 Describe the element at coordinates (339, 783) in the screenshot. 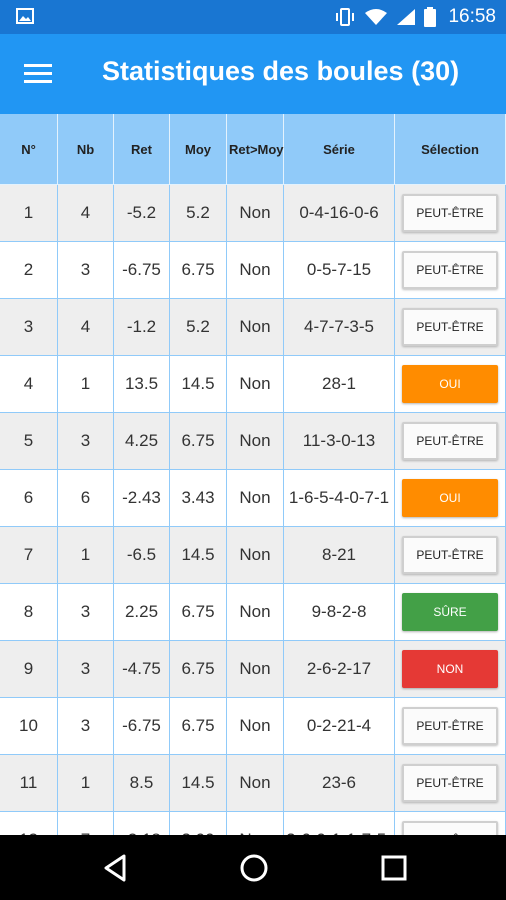

I see `cell-serie: 23-6` at that location.